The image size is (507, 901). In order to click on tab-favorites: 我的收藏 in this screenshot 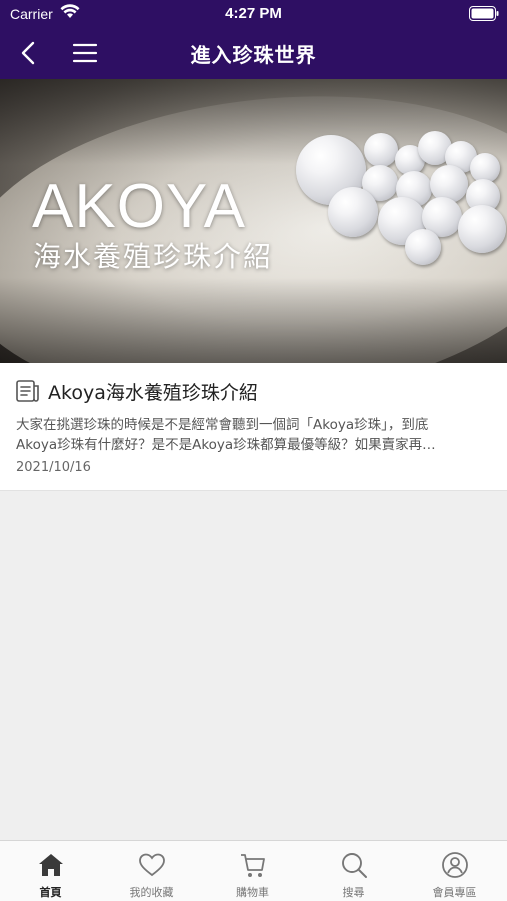, I will do `click(151, 871)`.